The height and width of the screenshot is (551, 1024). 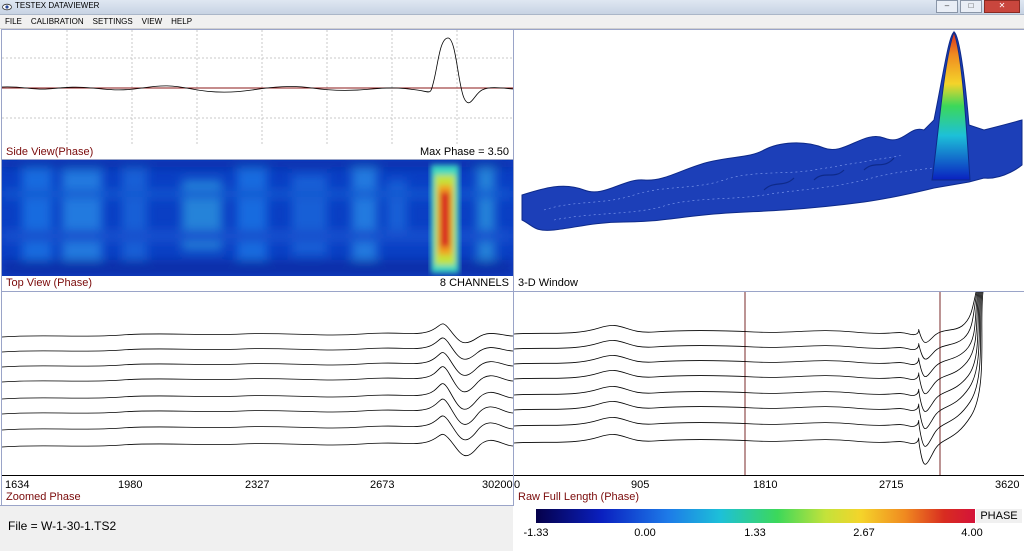 I want to click on legend-tick-4: 2.67, so click(x=864, y=533).